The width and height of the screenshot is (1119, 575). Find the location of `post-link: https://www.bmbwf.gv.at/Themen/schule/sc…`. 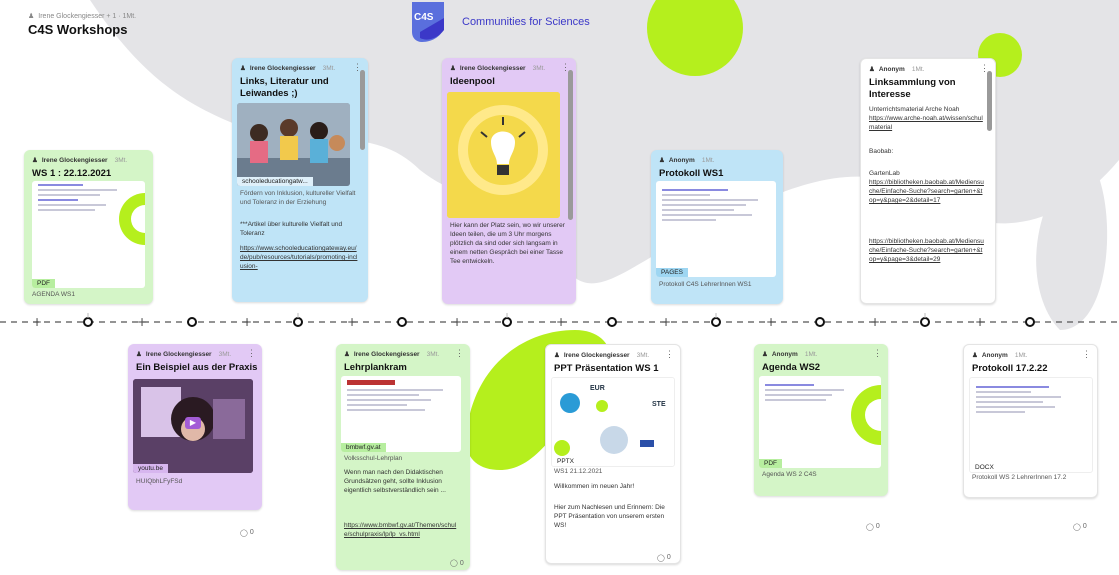

post-link: https://www.bmbwf.gv.at/Themen/schule/sc… is located at coordinates (402, 530).